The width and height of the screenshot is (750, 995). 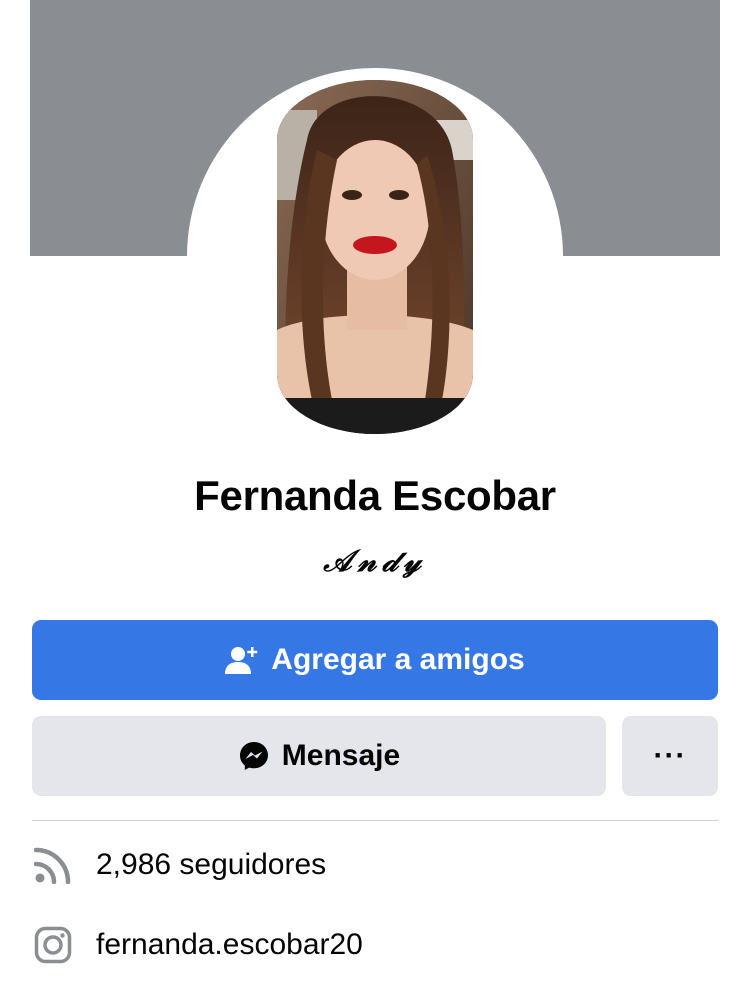 I want to click on section-divider, so click(x=375, y=820).